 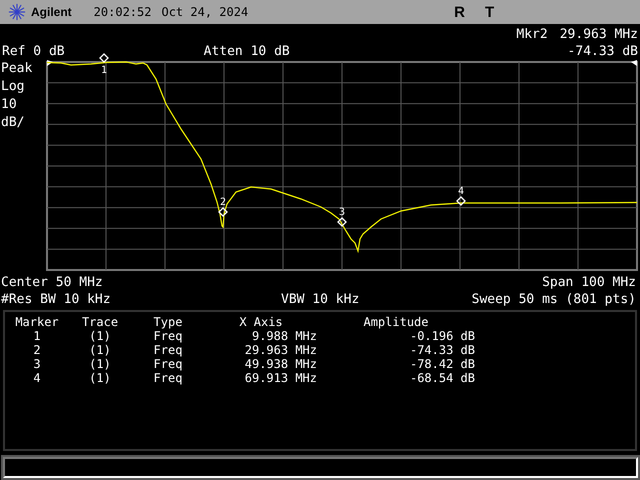 What do you see at coordinates (52, 282) in the screenshot?
I see `center-frequency: Center 50 MHz` at bounding box center [52, 282].